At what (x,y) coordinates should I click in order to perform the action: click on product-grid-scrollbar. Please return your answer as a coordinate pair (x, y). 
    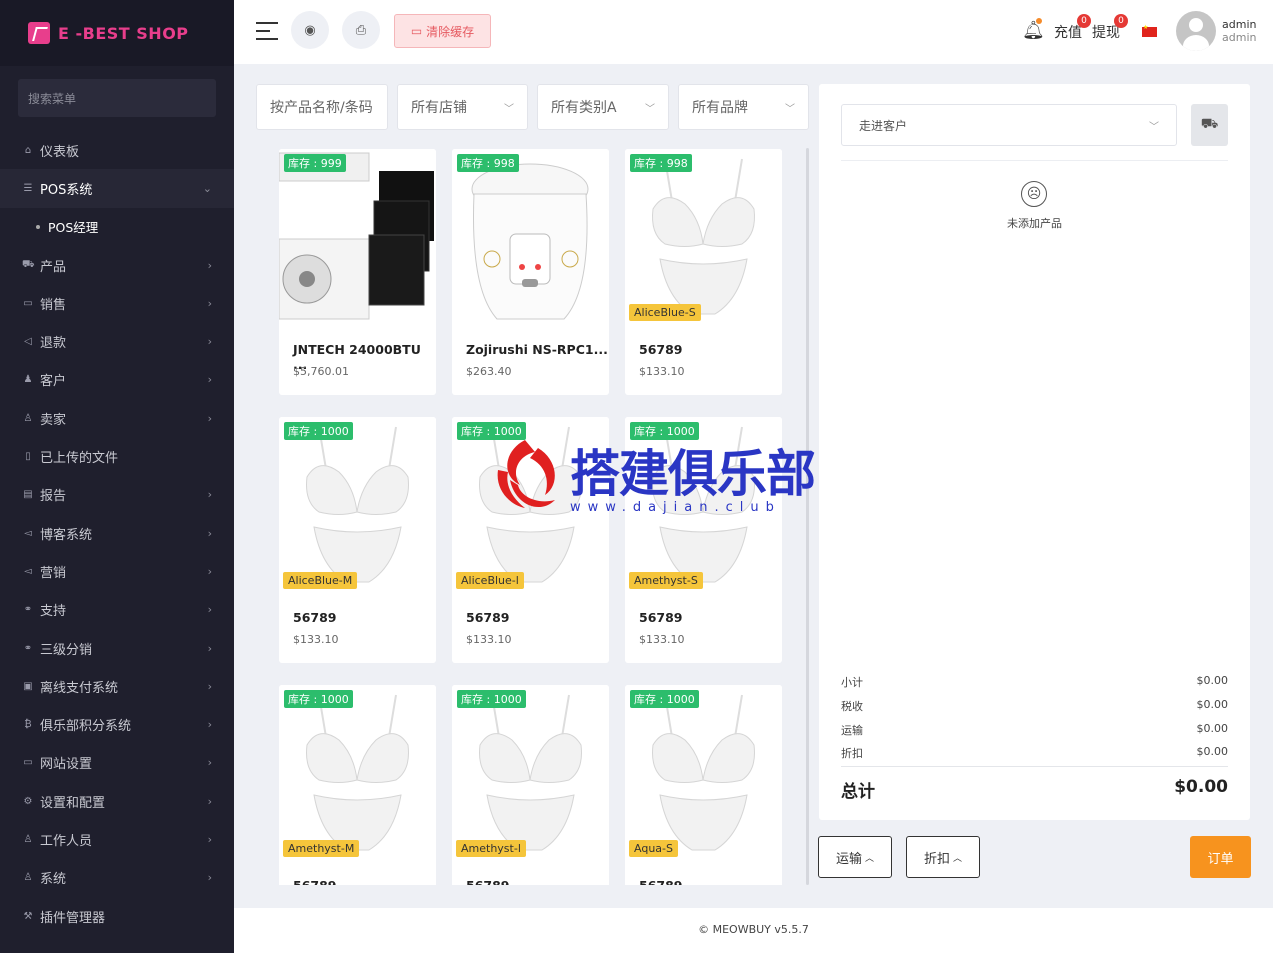
    Looking at the image, I should click on (807, 516).